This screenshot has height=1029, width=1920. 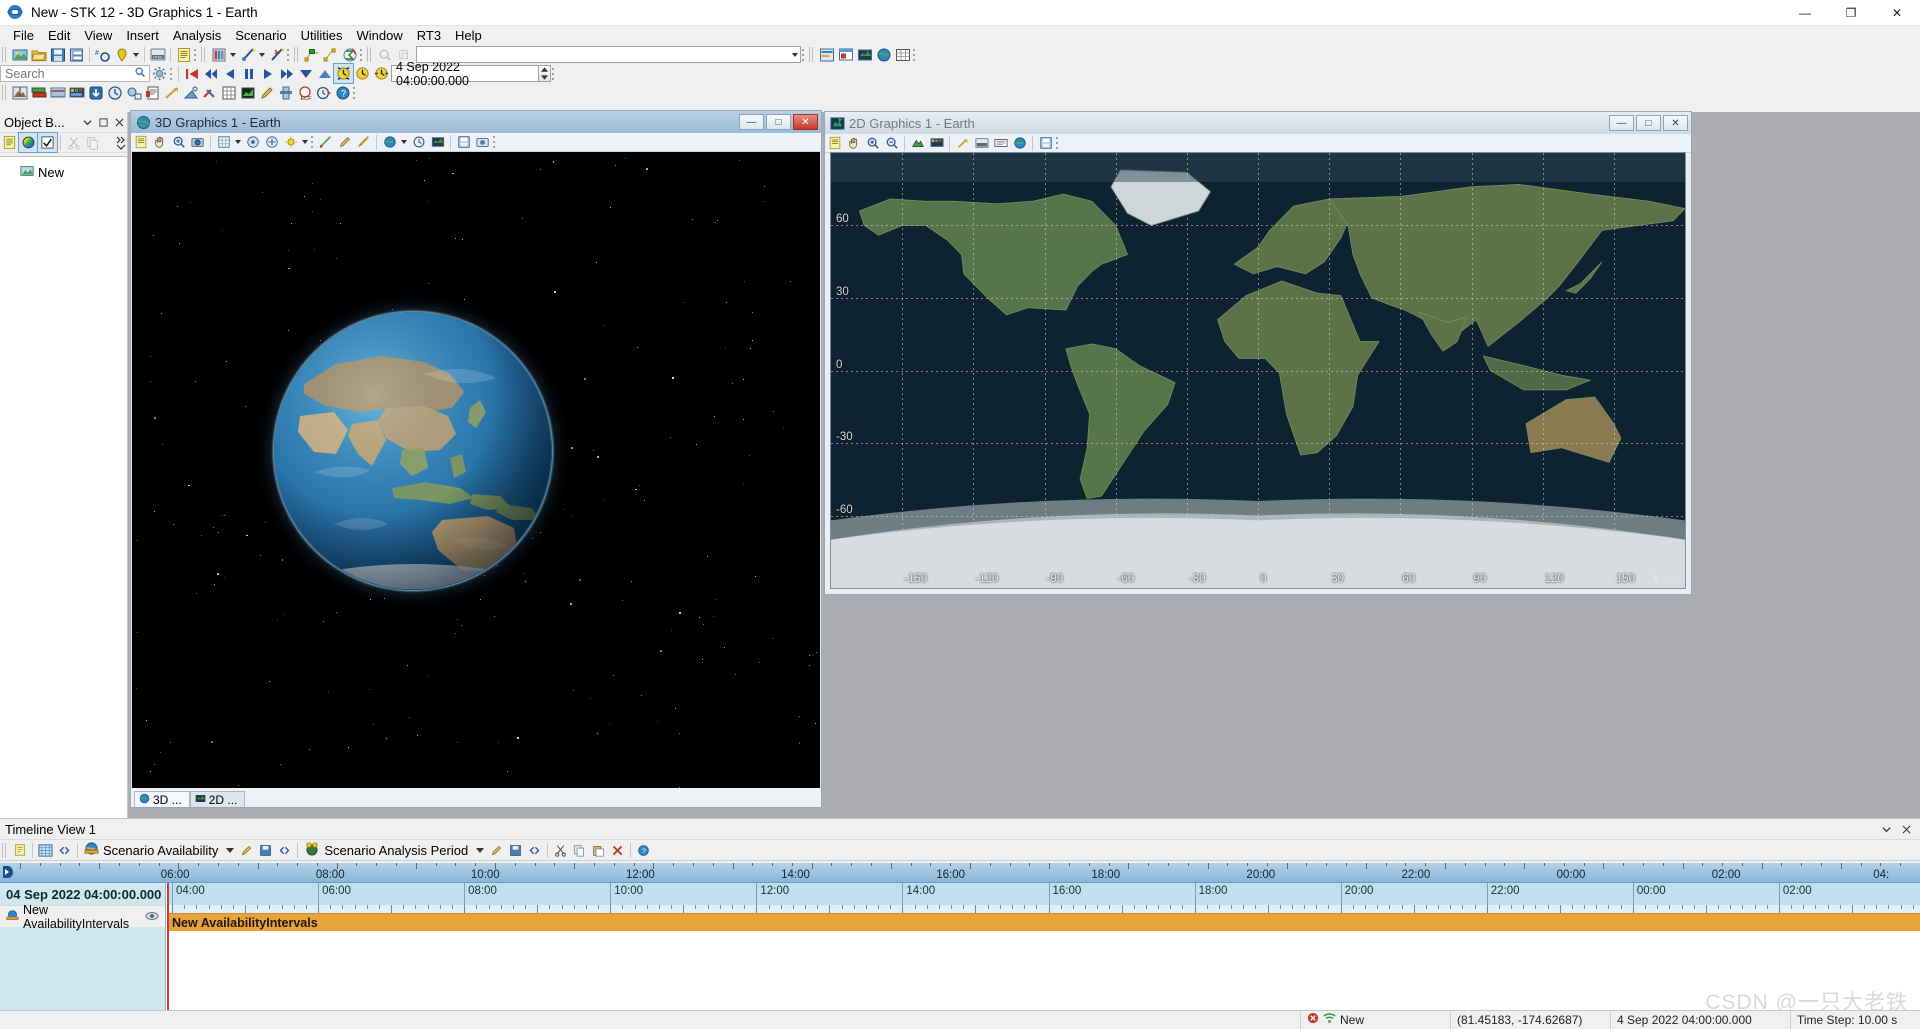 What do you see at coordinates (59, 35) in the screenshot?
I see `menu-edit: Edit` at bounding box center [59, 35].